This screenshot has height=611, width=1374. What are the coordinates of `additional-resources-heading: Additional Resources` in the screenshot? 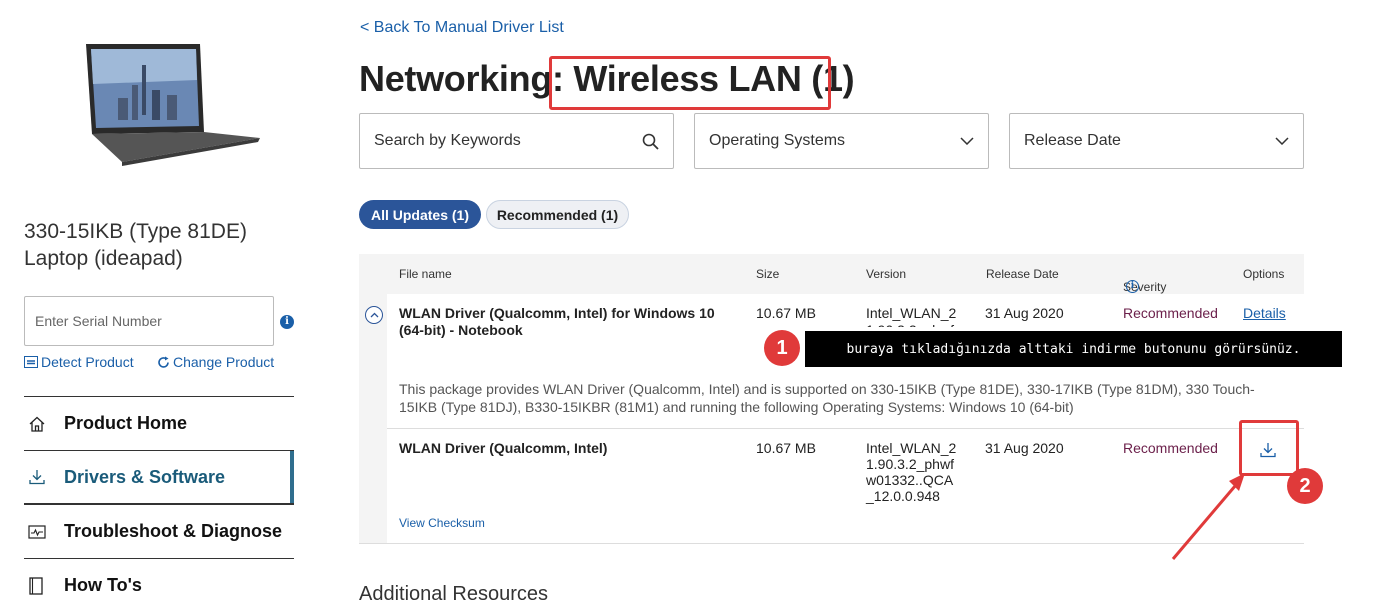 It's located at (453, 594).